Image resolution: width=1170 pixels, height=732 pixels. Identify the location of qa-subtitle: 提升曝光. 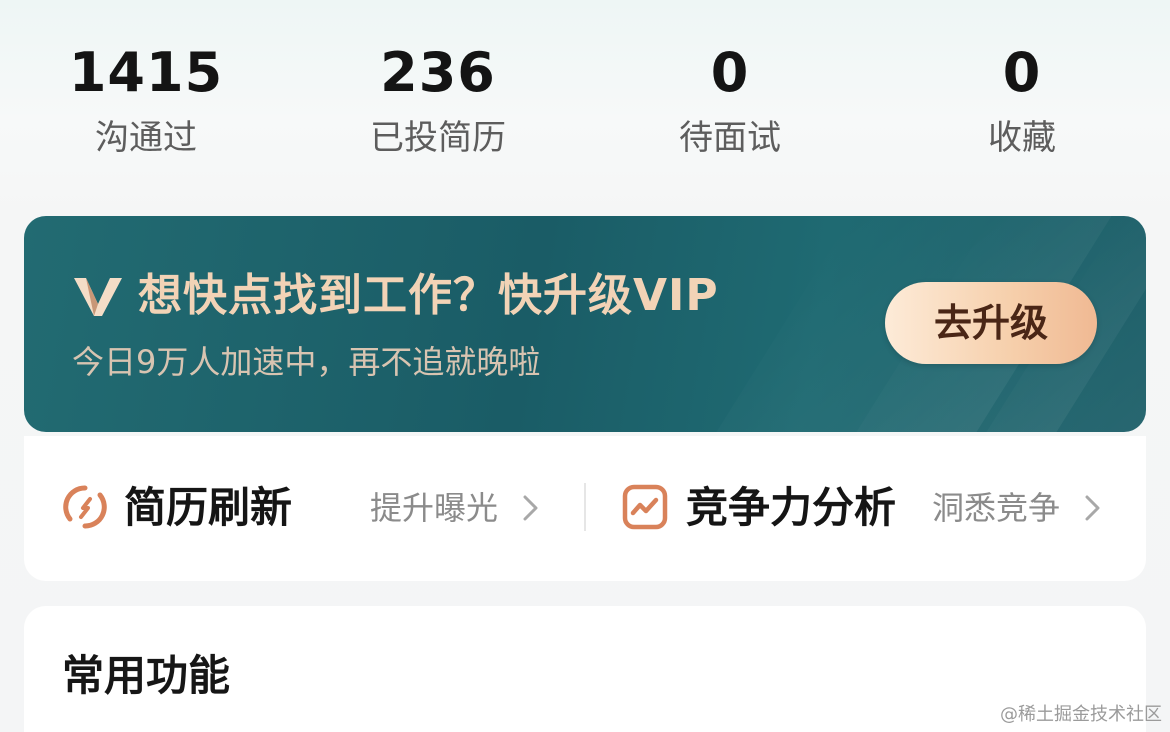
(434, 508).